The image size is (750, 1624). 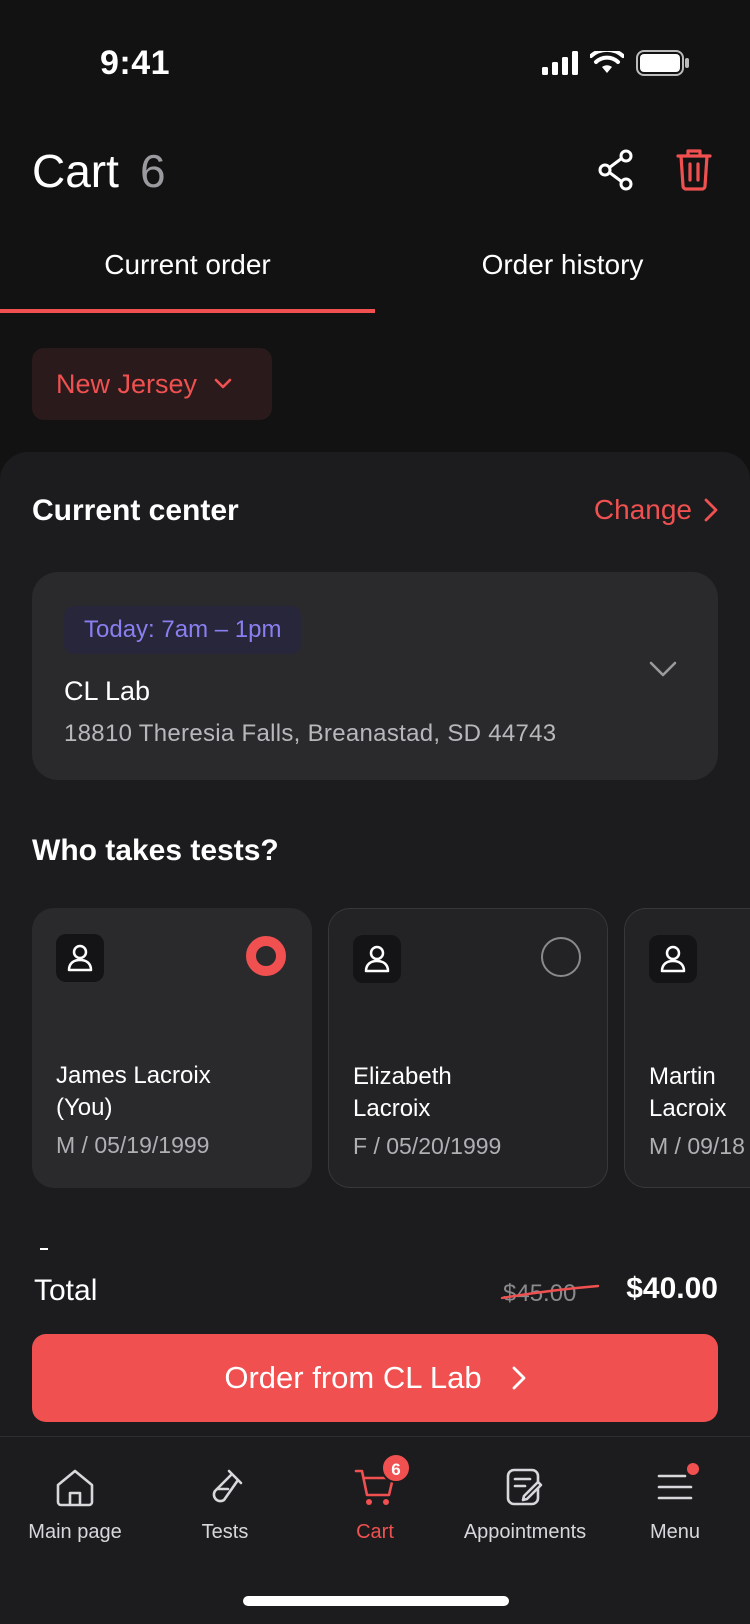 What do you see at coordinates (402, 1076) in the screenshot?
I see `patient-name-line: Elizabeth` at bounding box center [402, 1076].